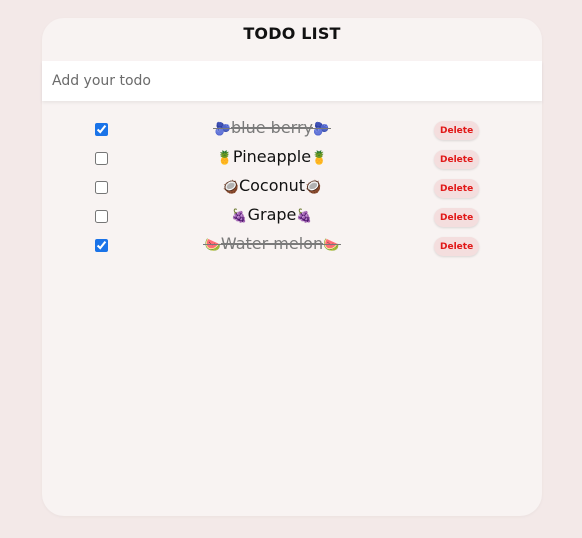 Image resolution: width=582 pixels, height=538 pixels. I want to click on todo-item: 🥥Coconut🥥 Delete, so click(292, 188).